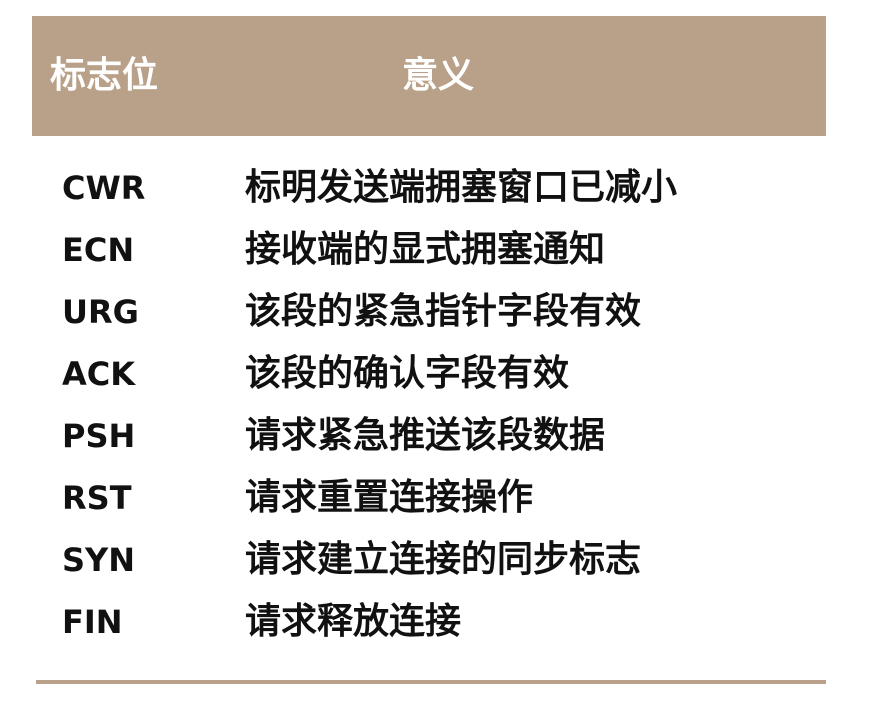  What do you see at coordinates (389, 497) in the screenshot?
I see `meaning-cell: 请求重置连接操作` at bounding box center [389, 497].